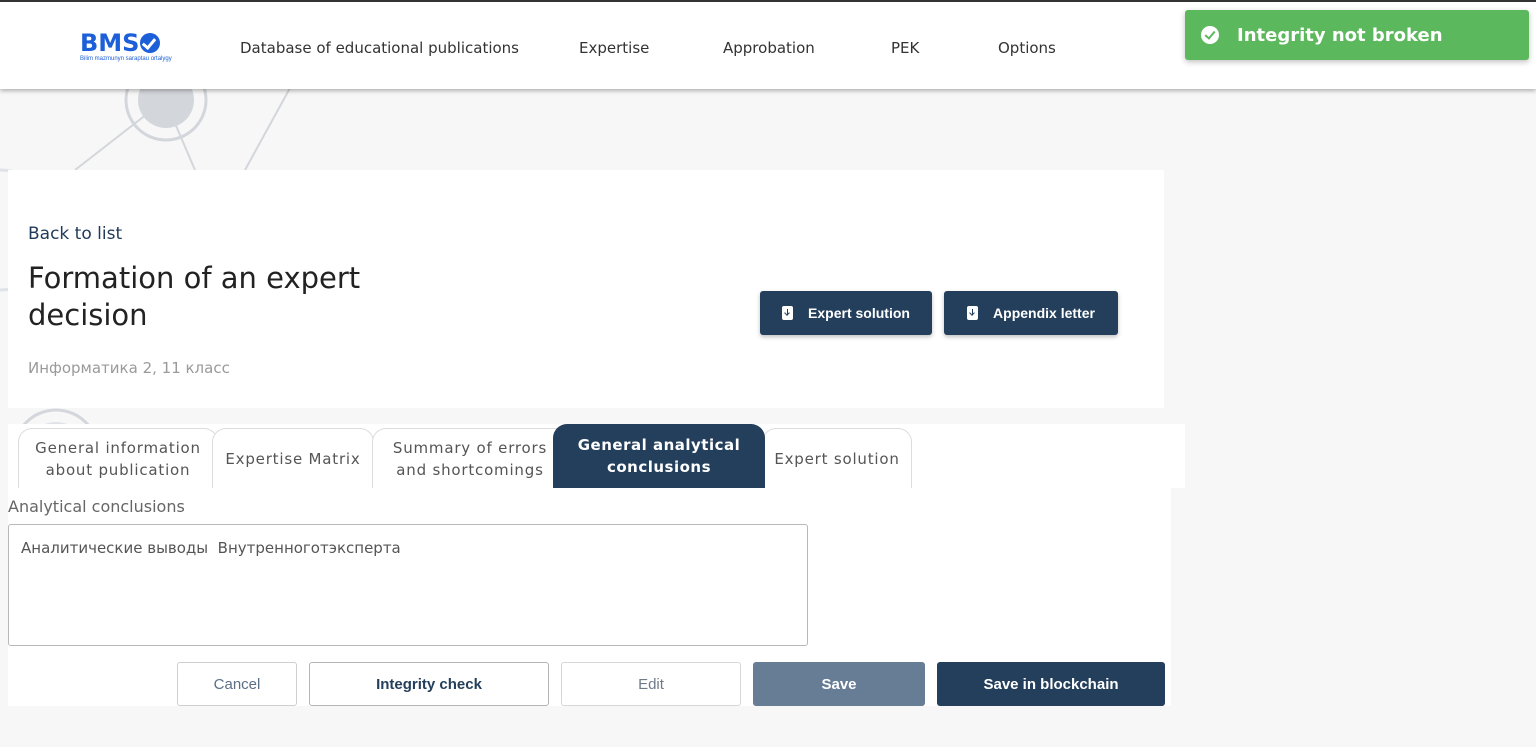 This screenshot has width=1536, height=747. I want to click on logo-text: BMS, so click(110, 43).